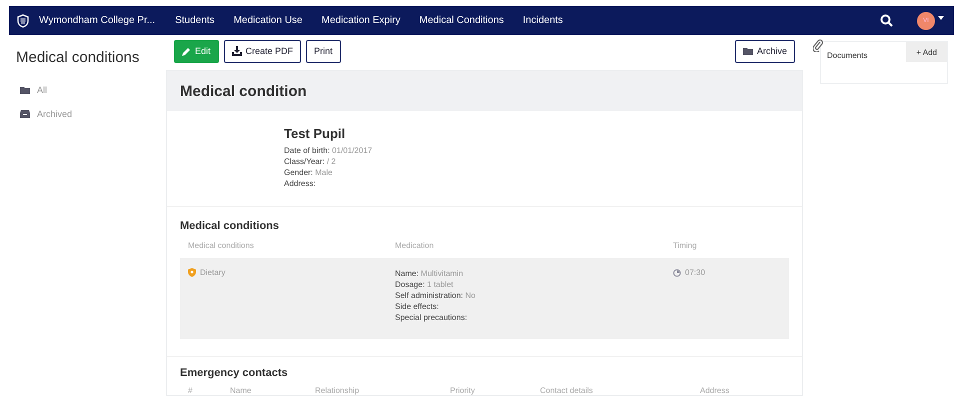 This screenshot has width=963, height=416. Describe the element at coordinates (195, 20) in the screenshot. I see `nav-link: Students` at that location.